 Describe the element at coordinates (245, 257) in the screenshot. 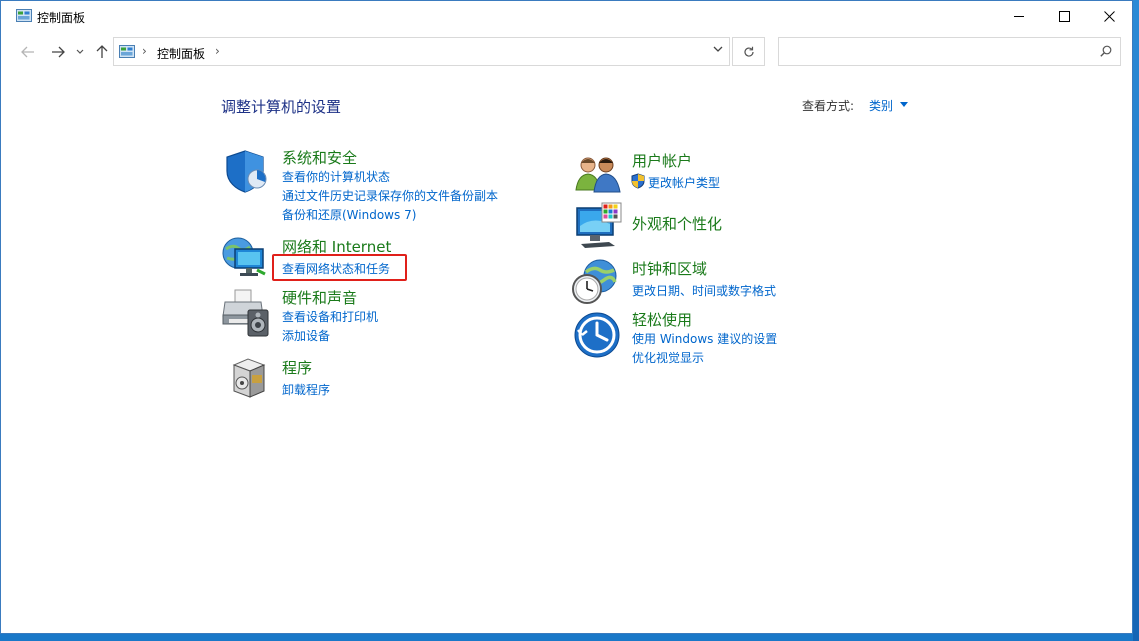

I see `network-globe-icon` at that location.